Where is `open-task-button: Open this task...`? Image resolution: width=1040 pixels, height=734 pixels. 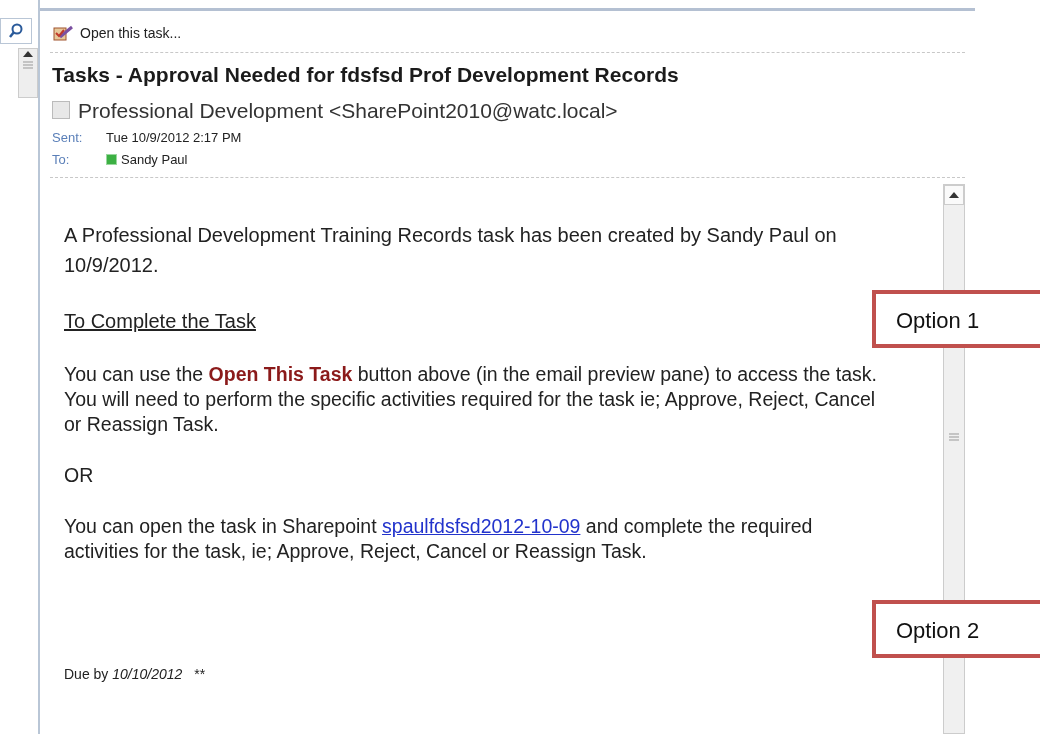 open-task-button: Open this task... is located at coordinates (117, 33).